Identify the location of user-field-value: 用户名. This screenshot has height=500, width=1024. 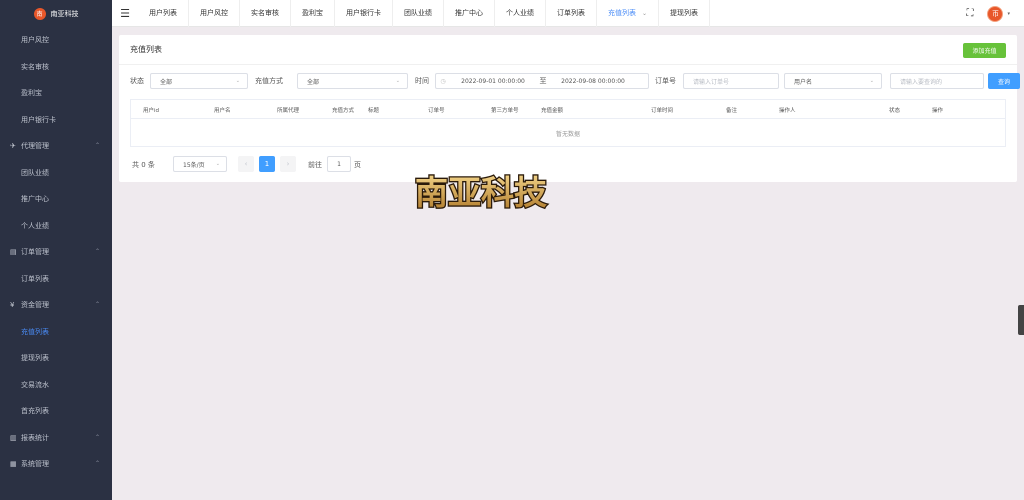
(803, 82).